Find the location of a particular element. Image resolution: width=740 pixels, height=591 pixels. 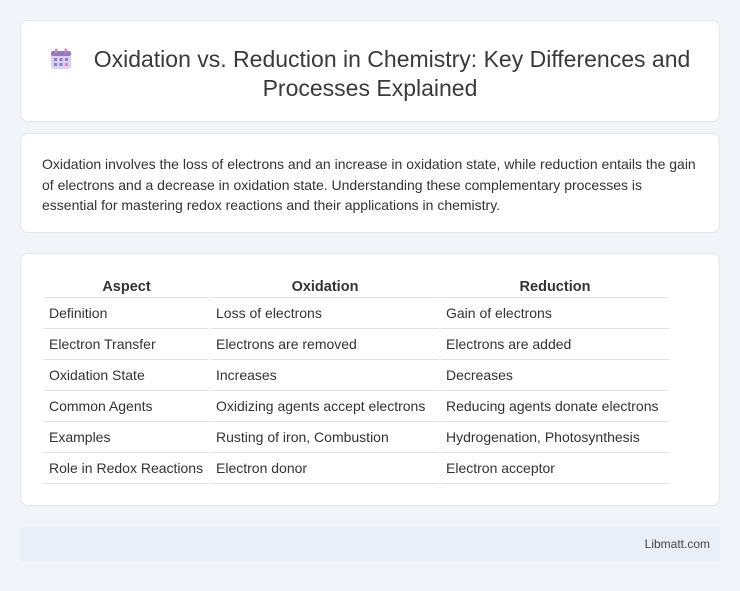

header-aspect: Aspect is located at coordinates (126, 287).